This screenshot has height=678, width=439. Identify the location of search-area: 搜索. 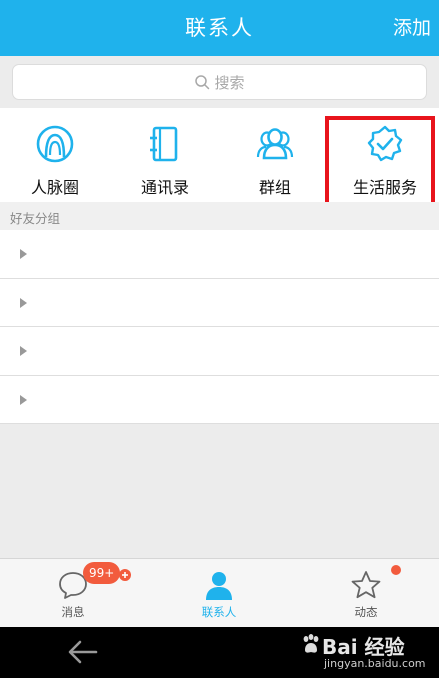
(219, 82).